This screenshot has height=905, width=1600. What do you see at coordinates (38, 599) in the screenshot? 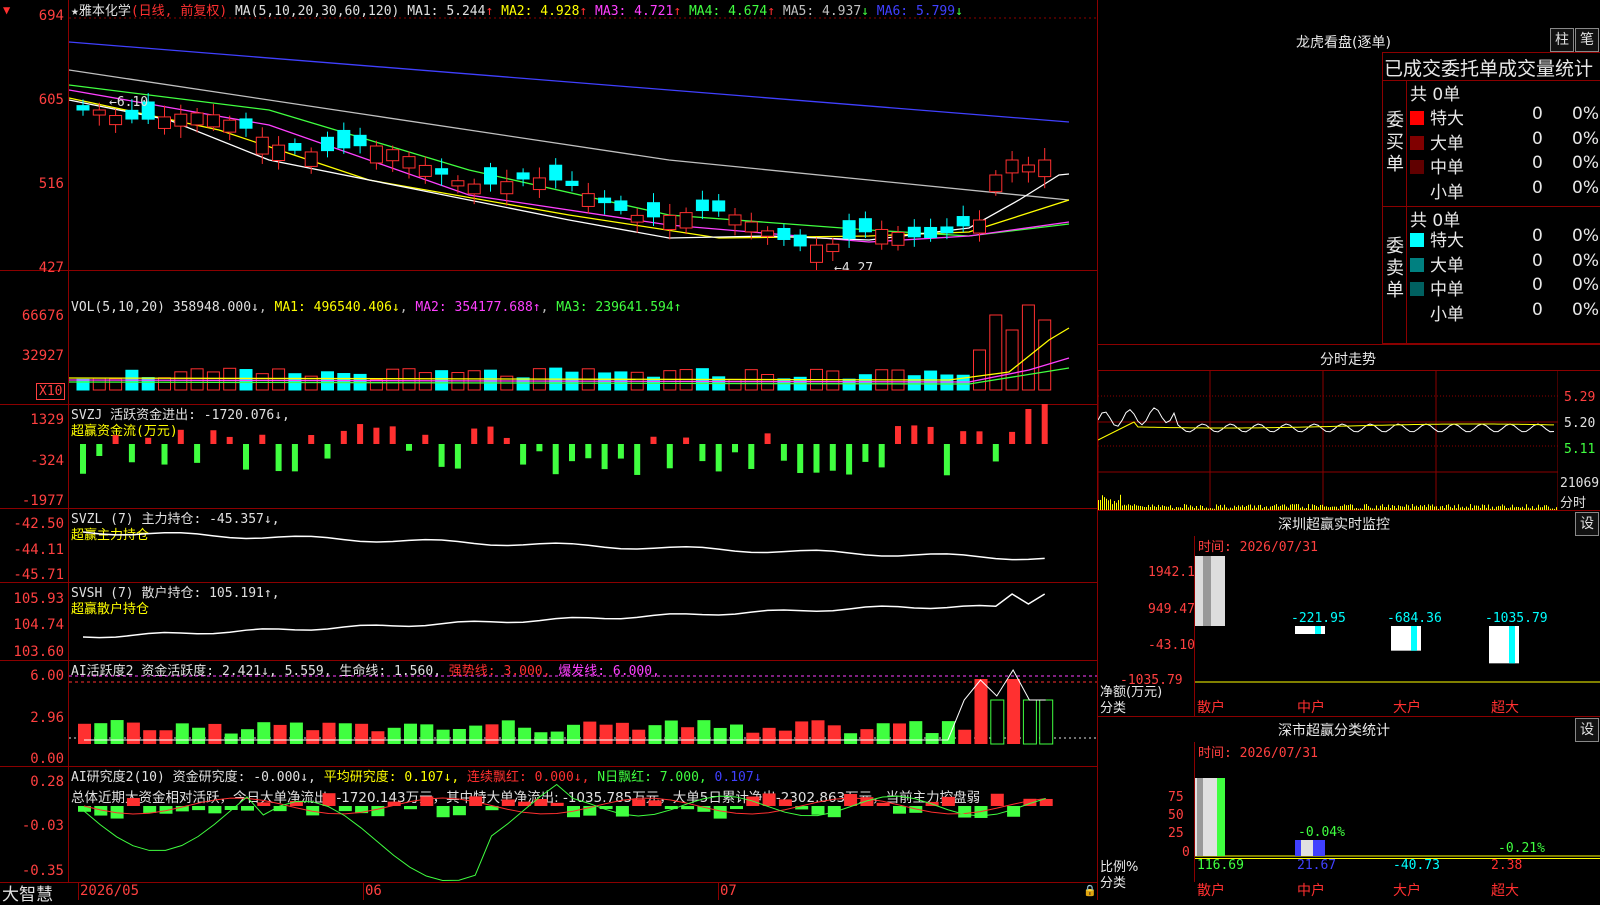
I see `svsh-axis-1: 105.93` at bounding box center [38, 599].